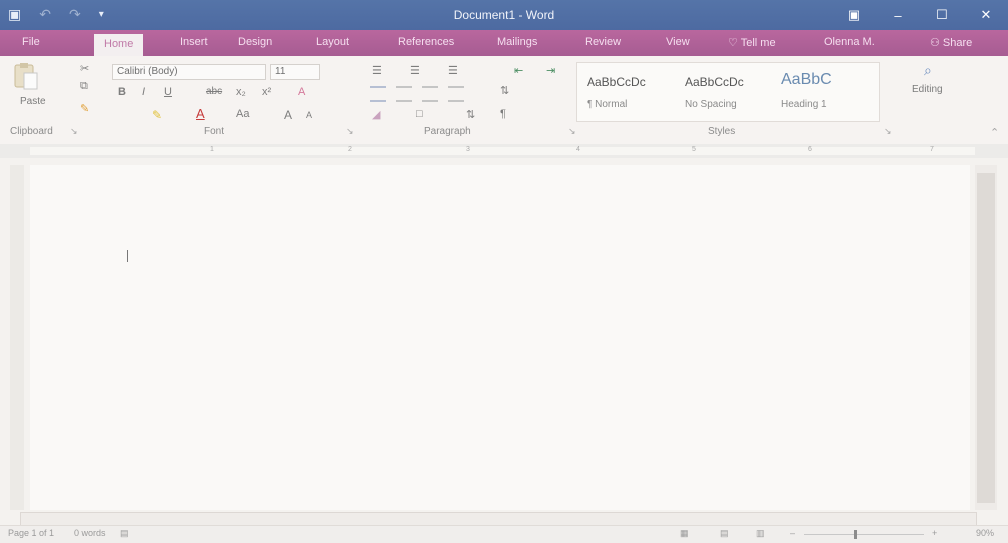  I want to click on styles-group-label: Styles, so click(722, 131).